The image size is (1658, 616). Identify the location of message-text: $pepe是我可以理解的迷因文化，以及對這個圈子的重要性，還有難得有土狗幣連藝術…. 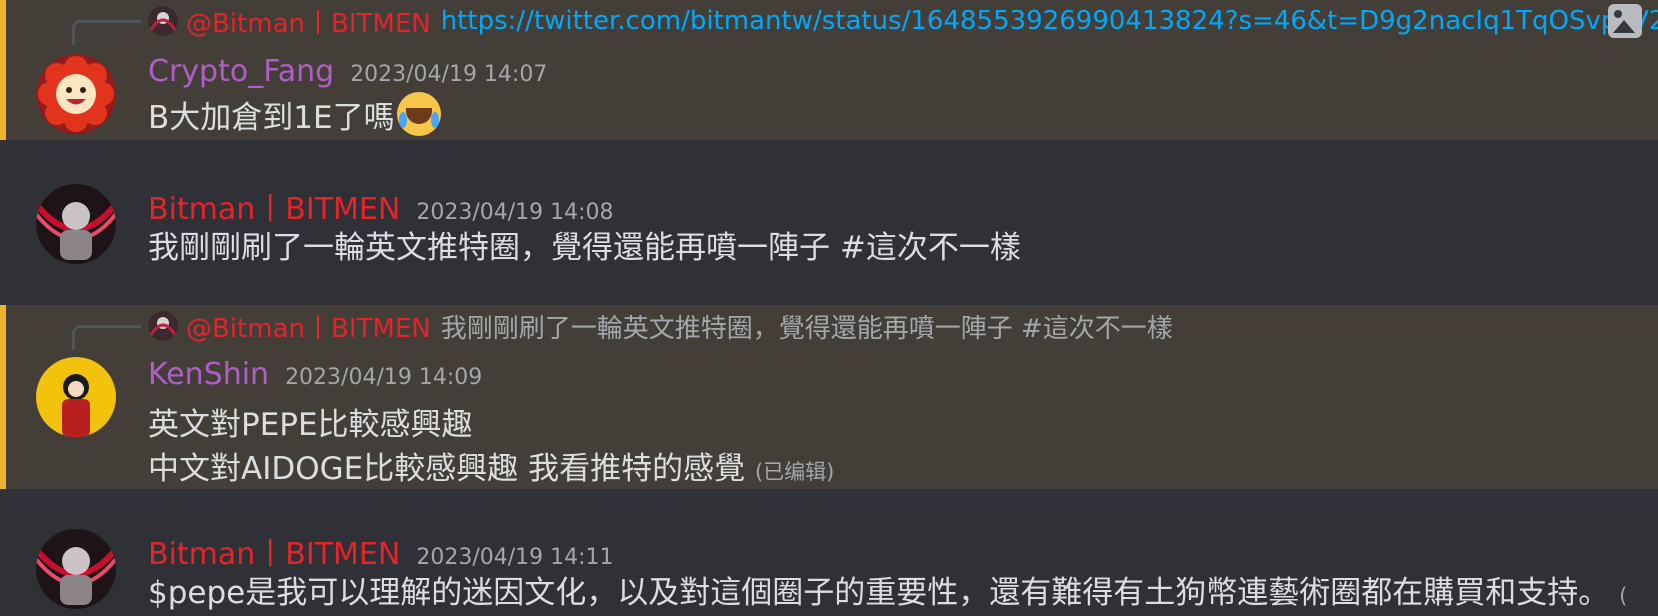
(879, 593).